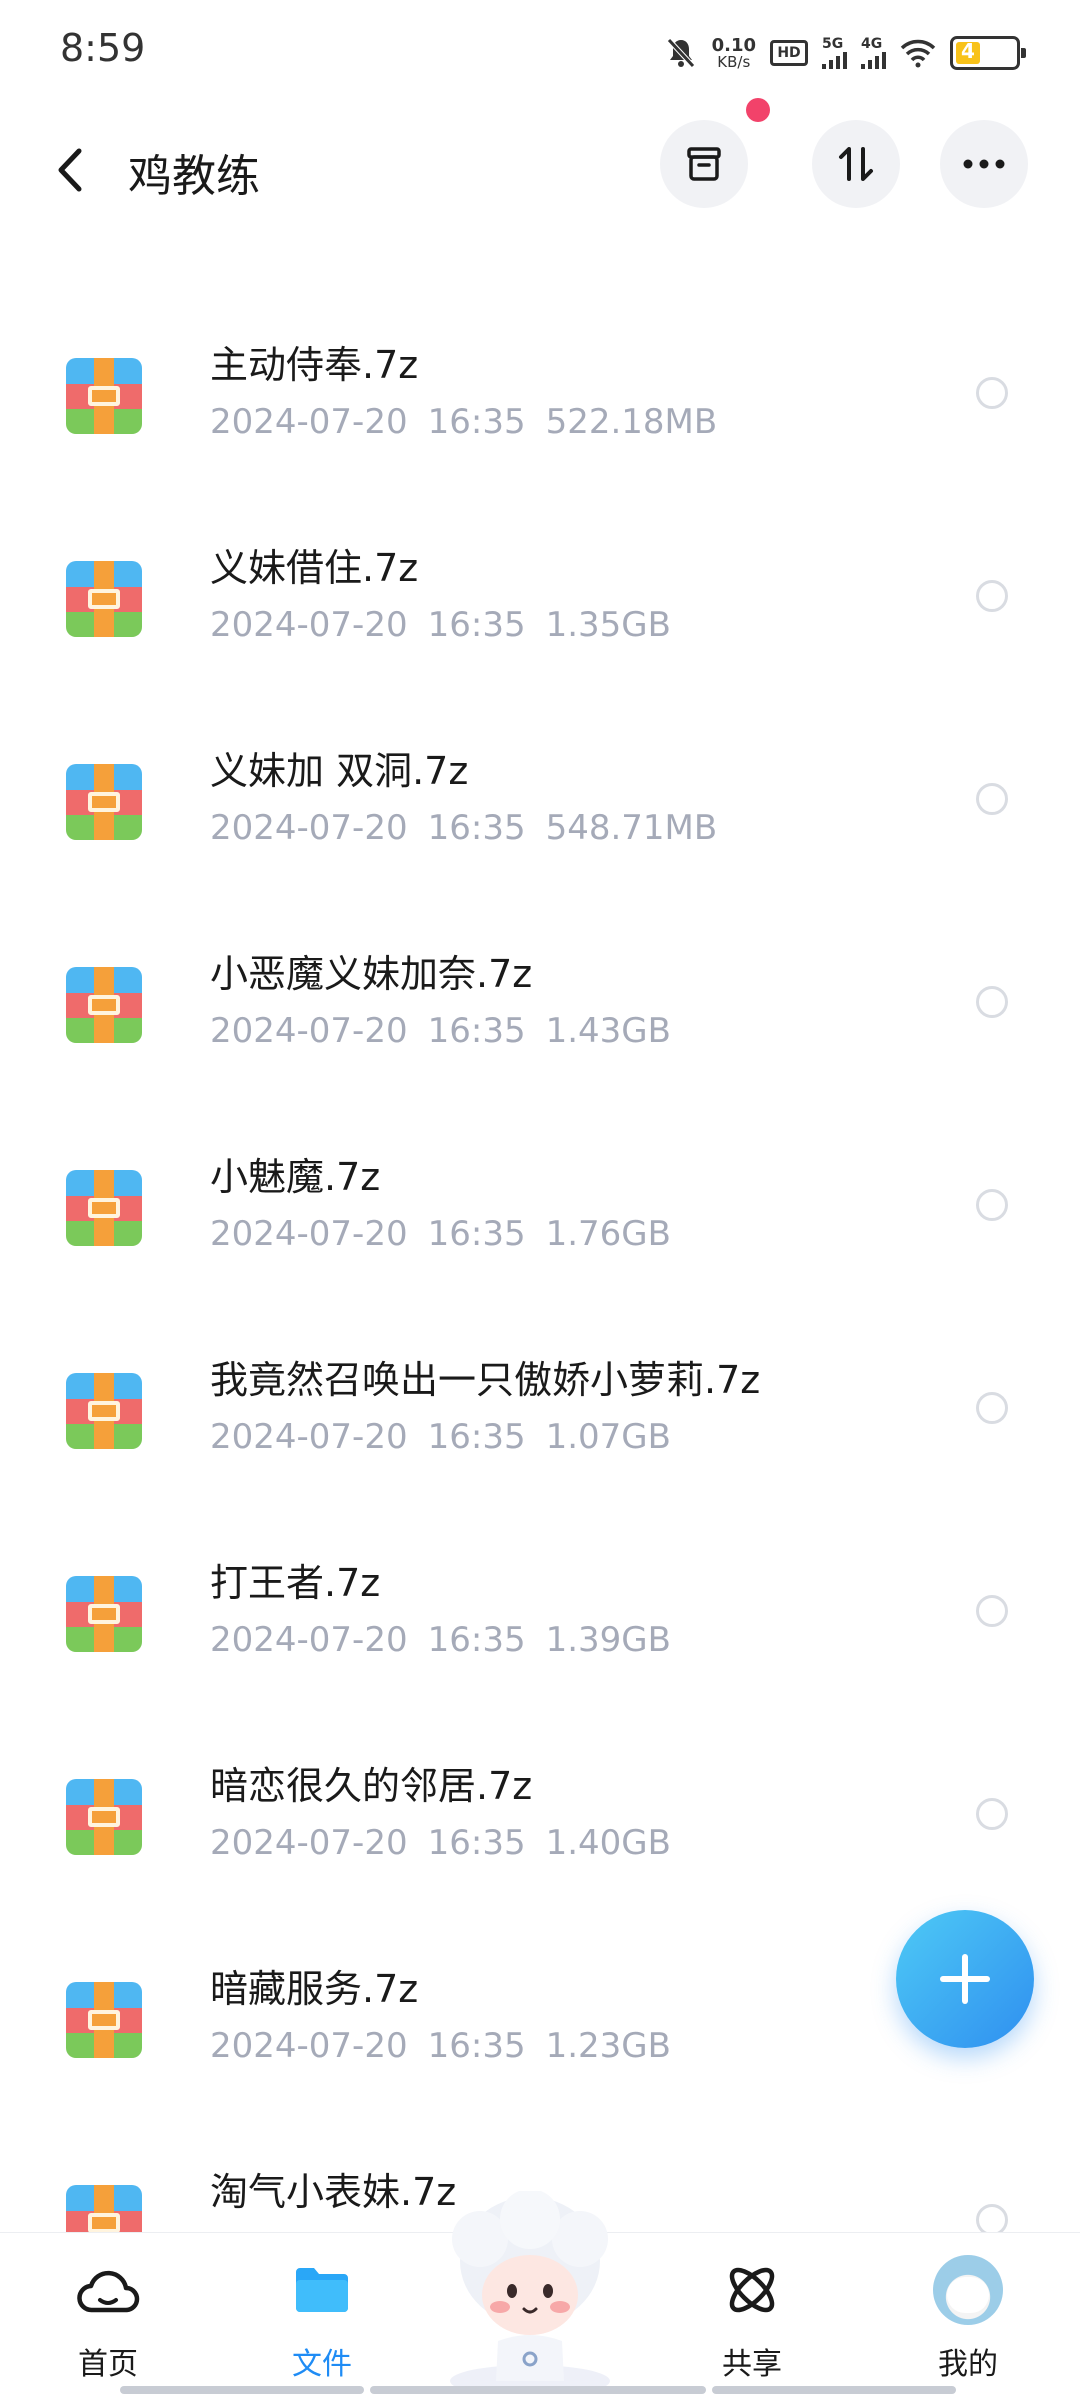  I want to click on file-name: 打王者.7z, so click(295, 1583).